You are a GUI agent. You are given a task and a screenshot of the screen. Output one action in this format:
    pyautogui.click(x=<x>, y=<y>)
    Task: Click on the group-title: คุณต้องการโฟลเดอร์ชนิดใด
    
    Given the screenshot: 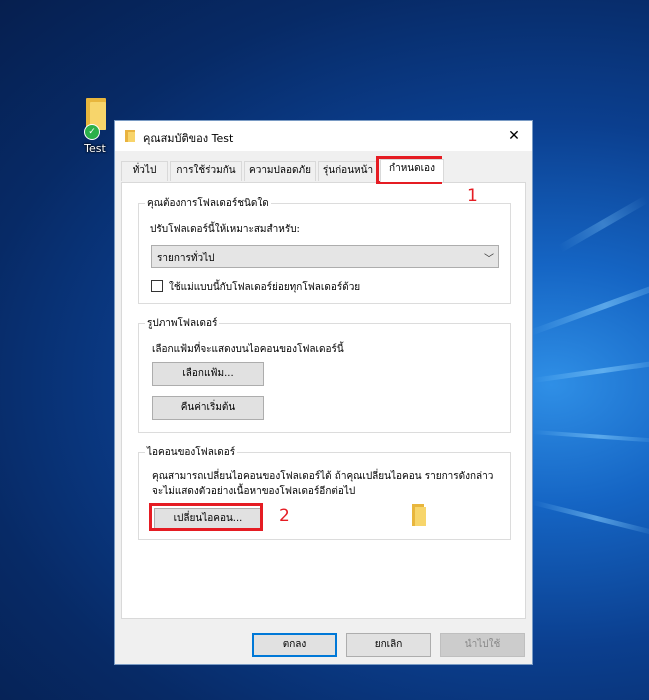 What is the action you would take?
    pyautogui.click(x=208, y=203)
    